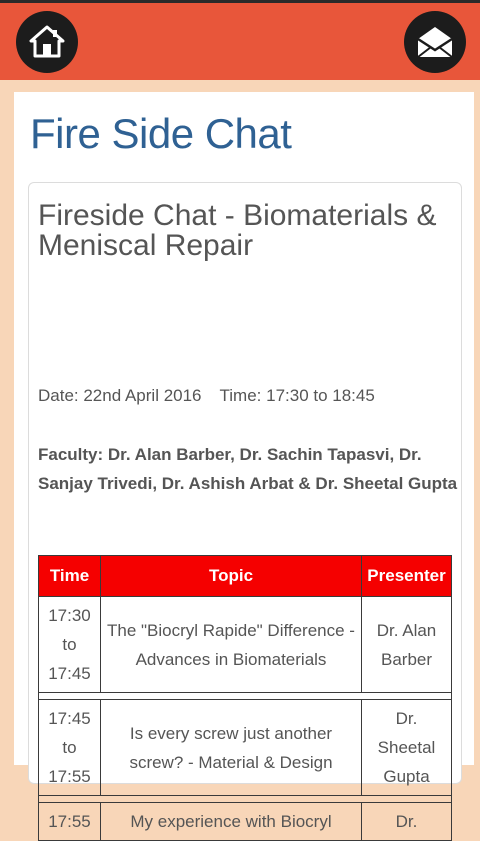  I want to click on table-row: 17:55 My experience with Biocryl Dr., so click(245, 821).